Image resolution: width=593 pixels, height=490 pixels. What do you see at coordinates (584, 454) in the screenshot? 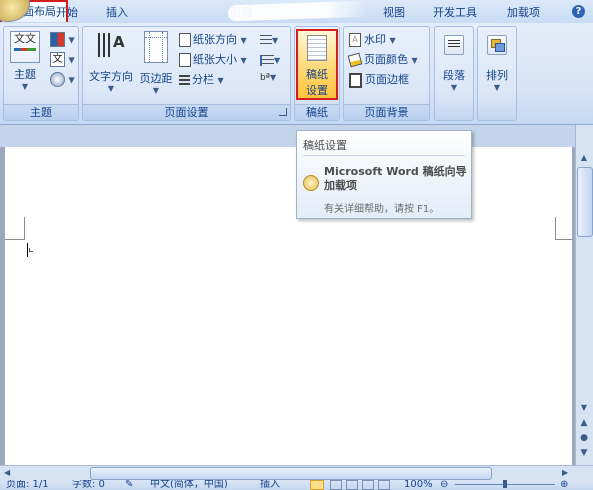
I see `next-page-icon: ▼` at bounding box center [584, 454].